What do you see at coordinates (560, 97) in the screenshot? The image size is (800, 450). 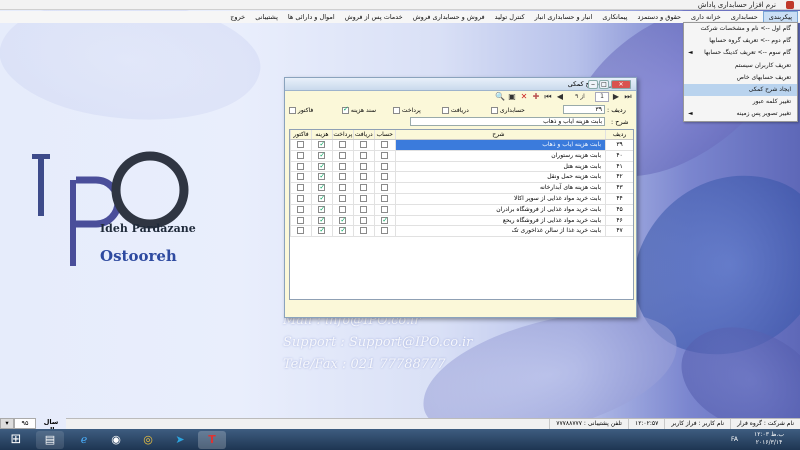 I see `next-record-icon: ◀` at bounding box center [560, 97].